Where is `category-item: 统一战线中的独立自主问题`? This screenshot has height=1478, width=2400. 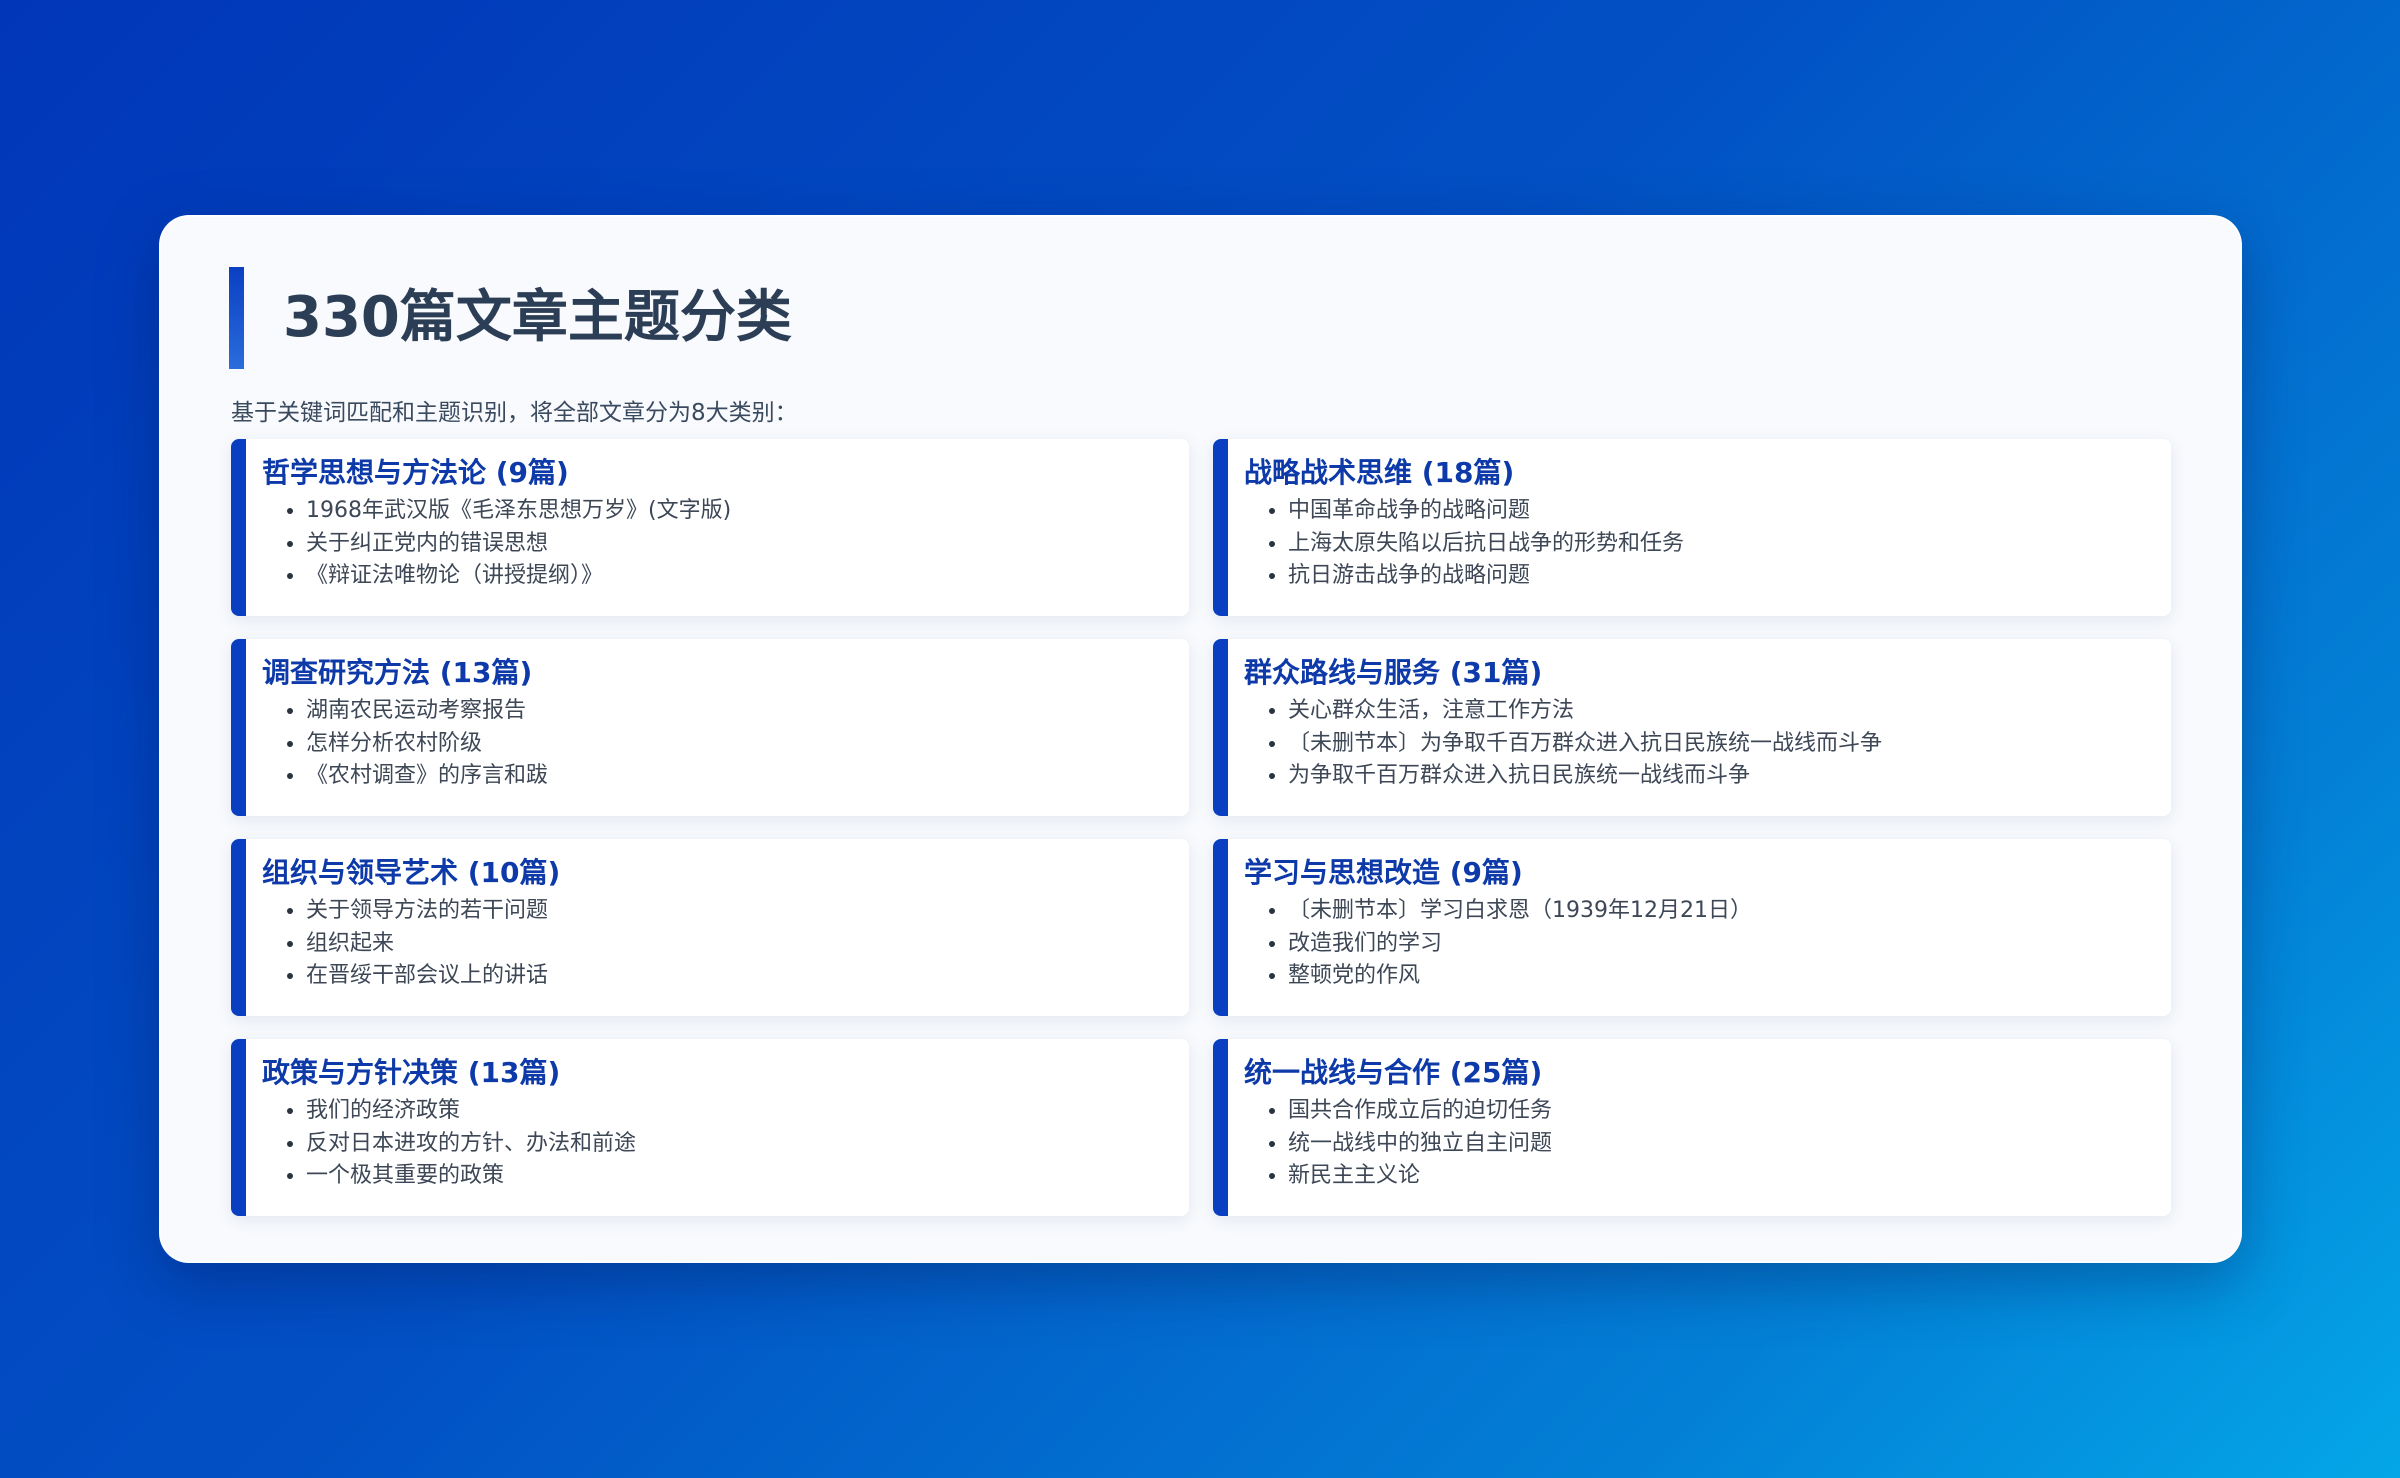 category-item: 统一战线中的独立自主问题 is located at coordinates (1719, 1144).